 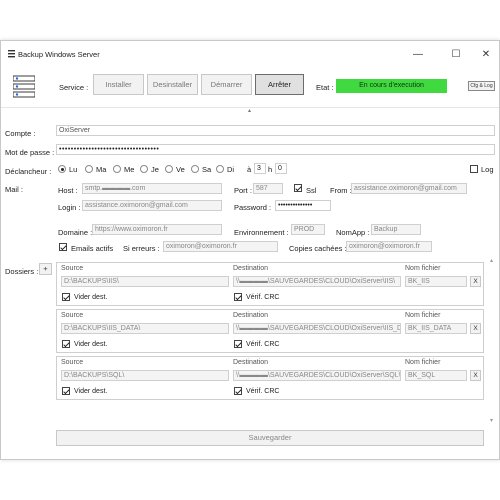 What do you see at coordinates (250, 55) in the screenshot?
I see `title-bar: Backup Windows Server — ☐ ✕` at bounding box center [250, 55].